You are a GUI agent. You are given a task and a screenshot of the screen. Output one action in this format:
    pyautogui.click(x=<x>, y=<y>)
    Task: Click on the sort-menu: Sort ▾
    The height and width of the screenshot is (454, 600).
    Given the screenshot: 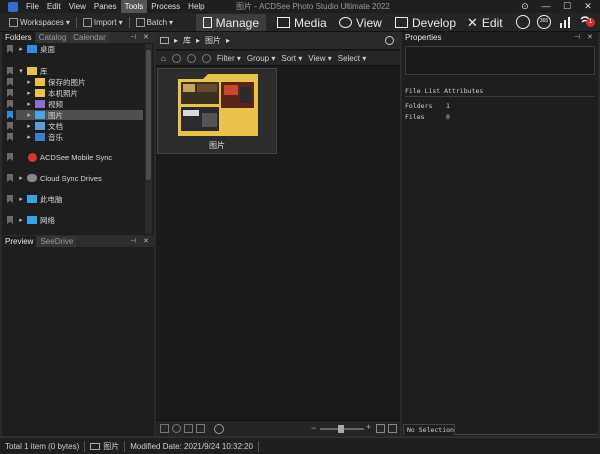 What is the action you would take?
    pyautogui.click(x=291, y=58)
    